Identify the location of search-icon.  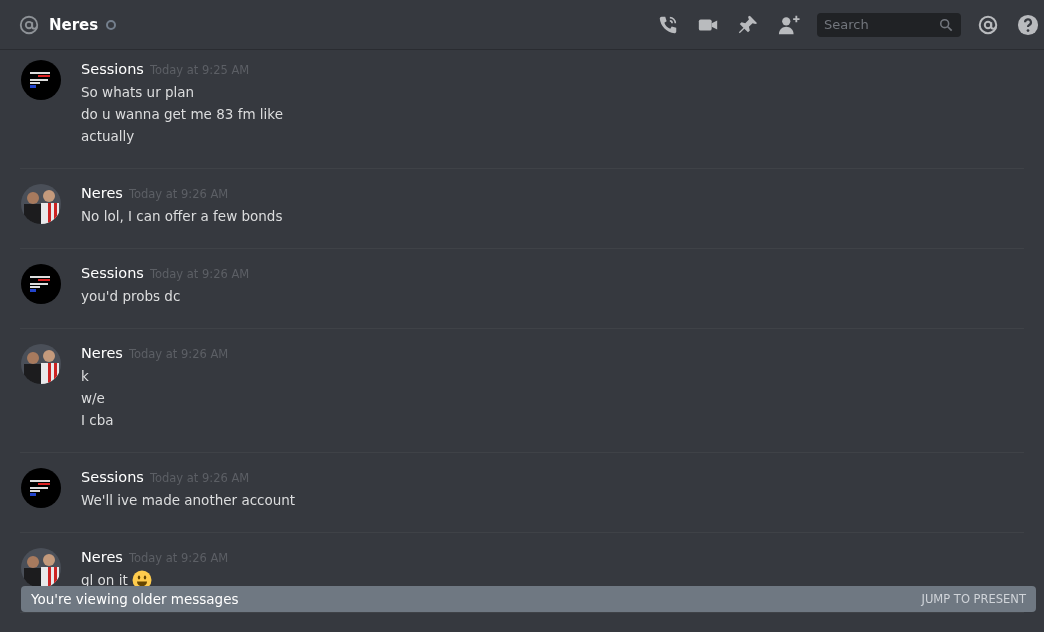
(946, 24).